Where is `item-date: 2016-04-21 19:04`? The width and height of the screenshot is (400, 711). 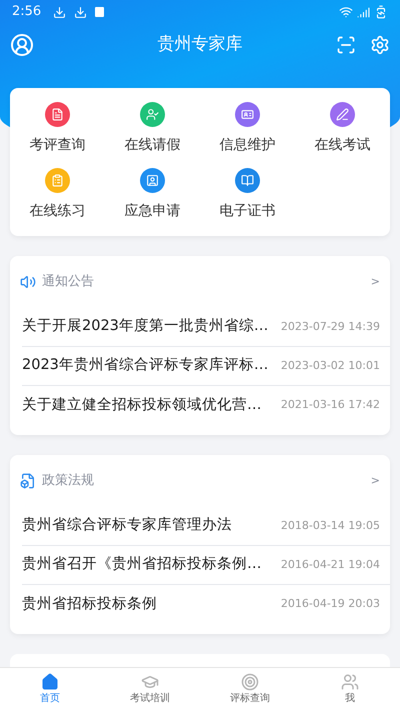 item-date: 2016-04-21 19:04 is located at coordinates (330, 564).